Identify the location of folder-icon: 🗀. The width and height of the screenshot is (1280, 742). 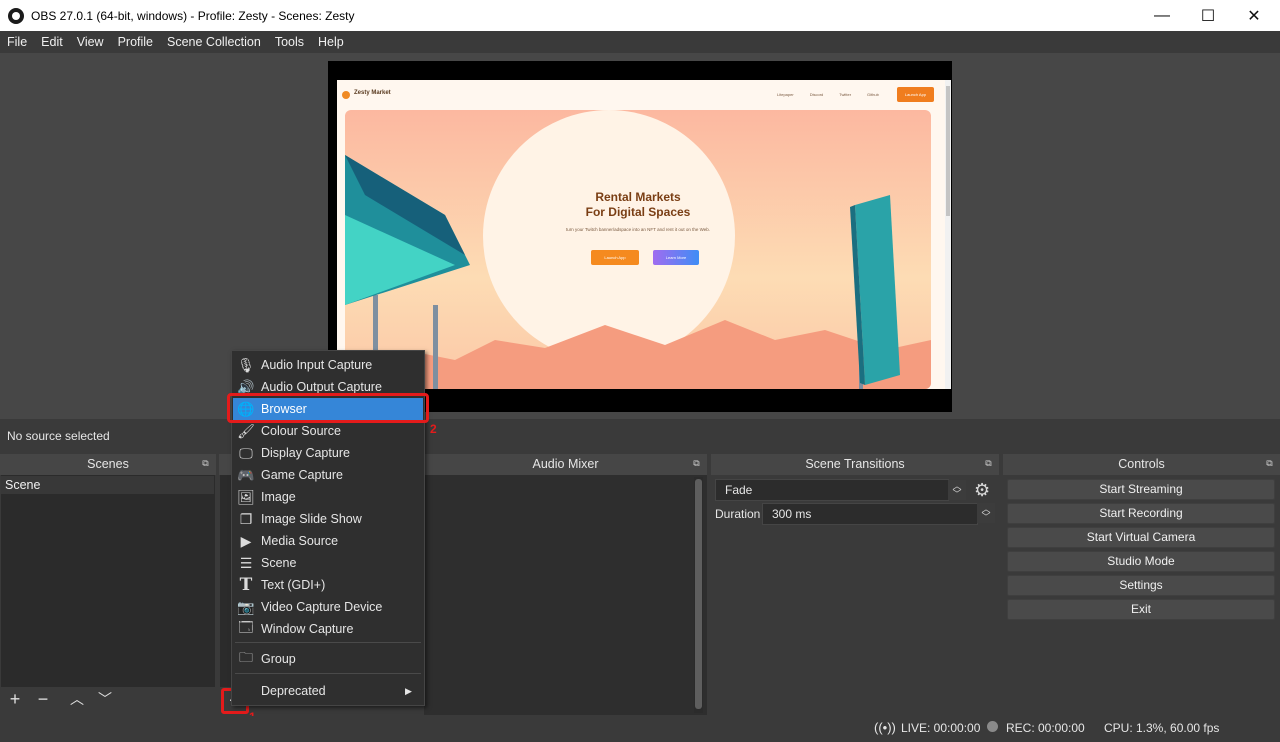
(246, 657).